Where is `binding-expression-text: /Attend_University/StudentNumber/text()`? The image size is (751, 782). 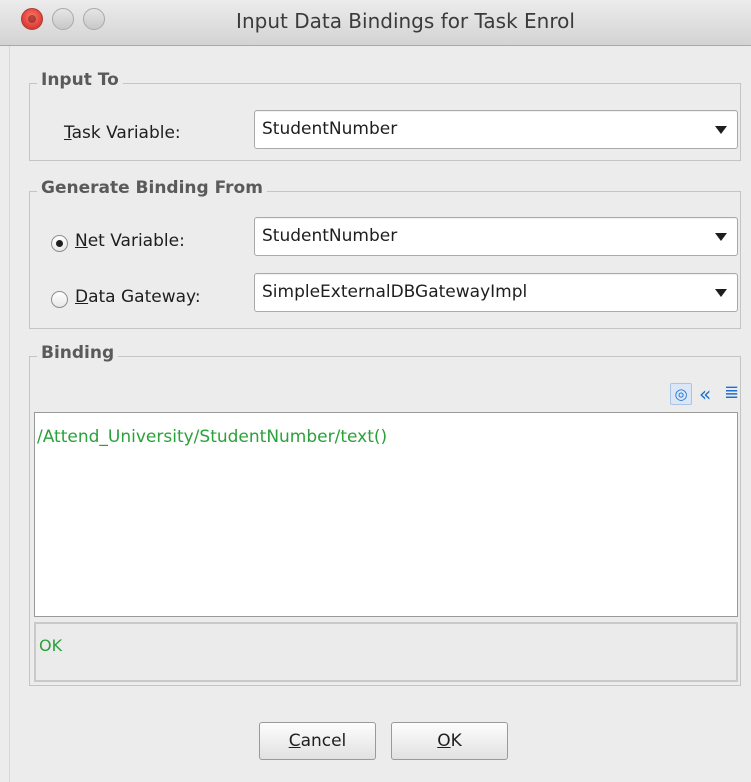
binding-expression-text: /Attend_University/StudentNumber/text() is located at coordinates (212, 437).